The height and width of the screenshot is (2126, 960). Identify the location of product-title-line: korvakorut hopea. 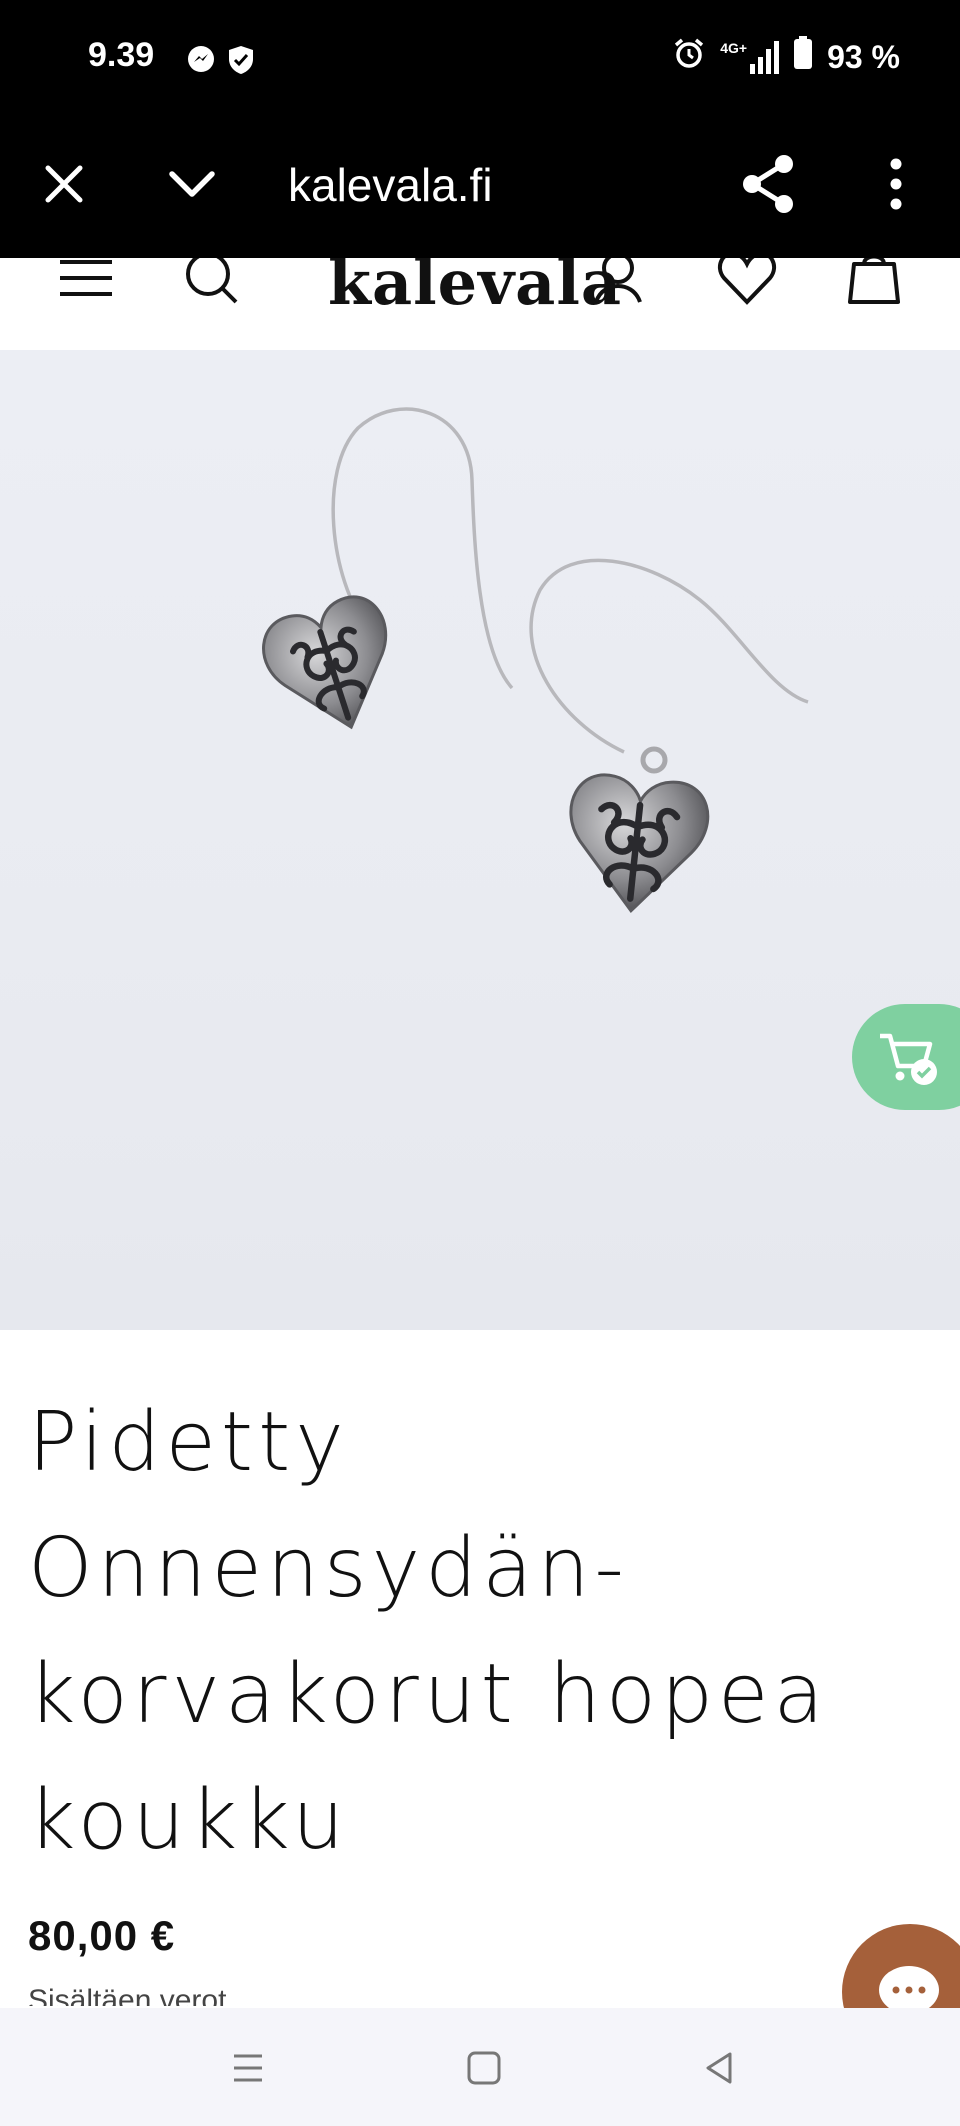
(428, 1694).